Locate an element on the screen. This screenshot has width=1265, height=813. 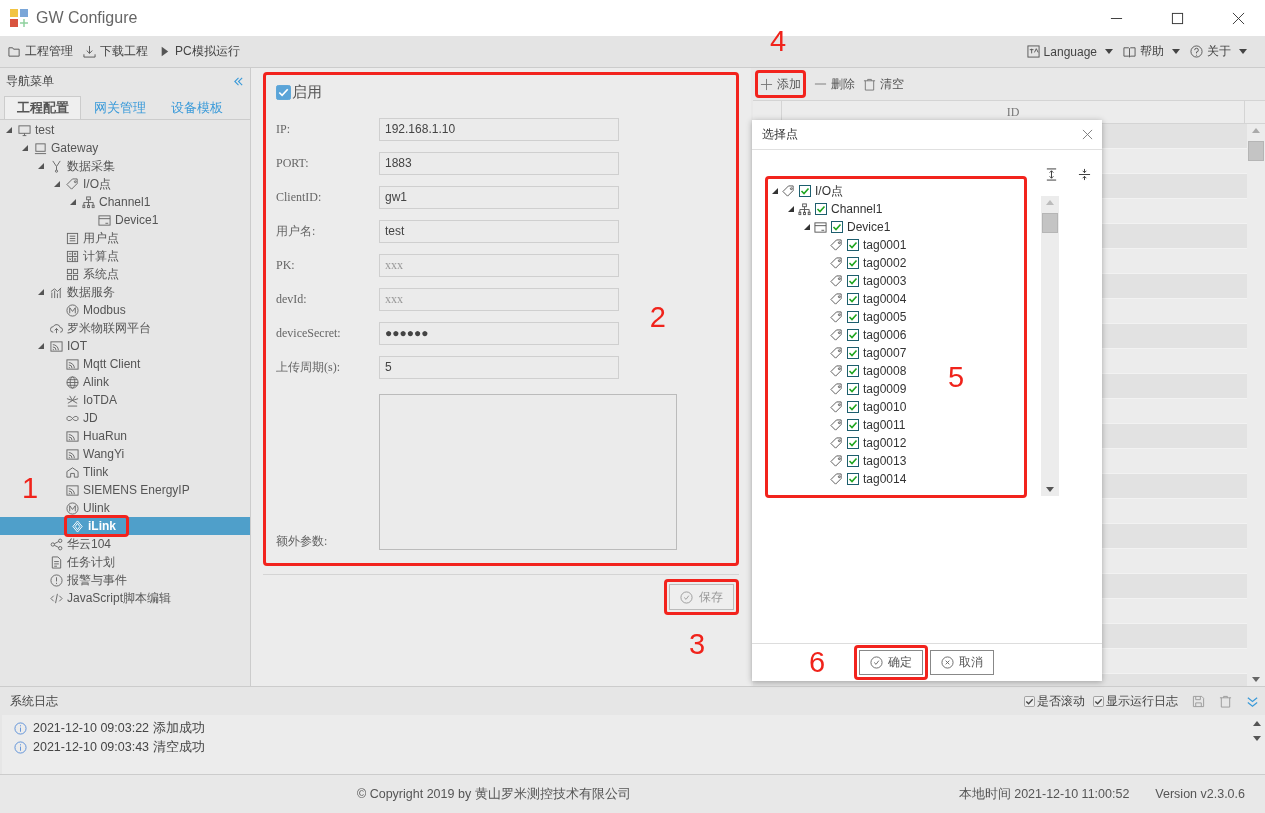
scroll-up-icon is located at coordinates (1257, 723).